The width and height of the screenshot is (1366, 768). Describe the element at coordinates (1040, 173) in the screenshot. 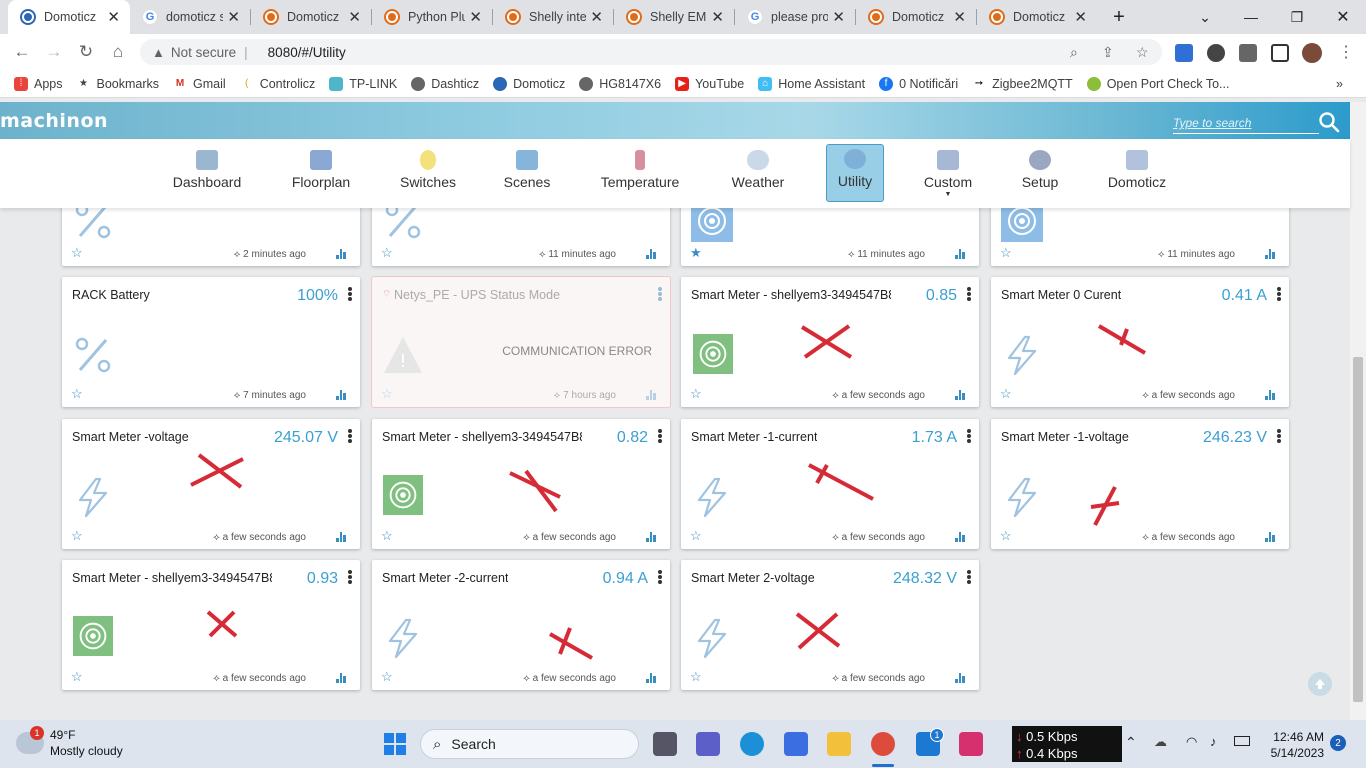

I see `tab-setup: Setup` at that location.